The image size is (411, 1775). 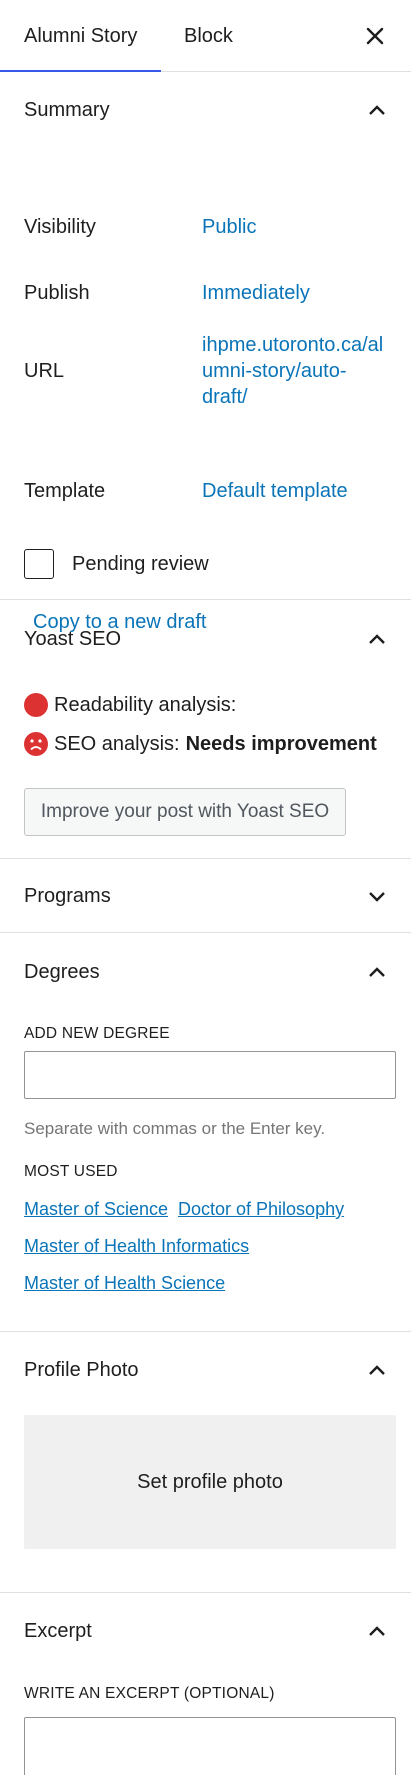 I want to click on profile-photo-panel-header: Profile Photo, so click(x=205, y=1370).